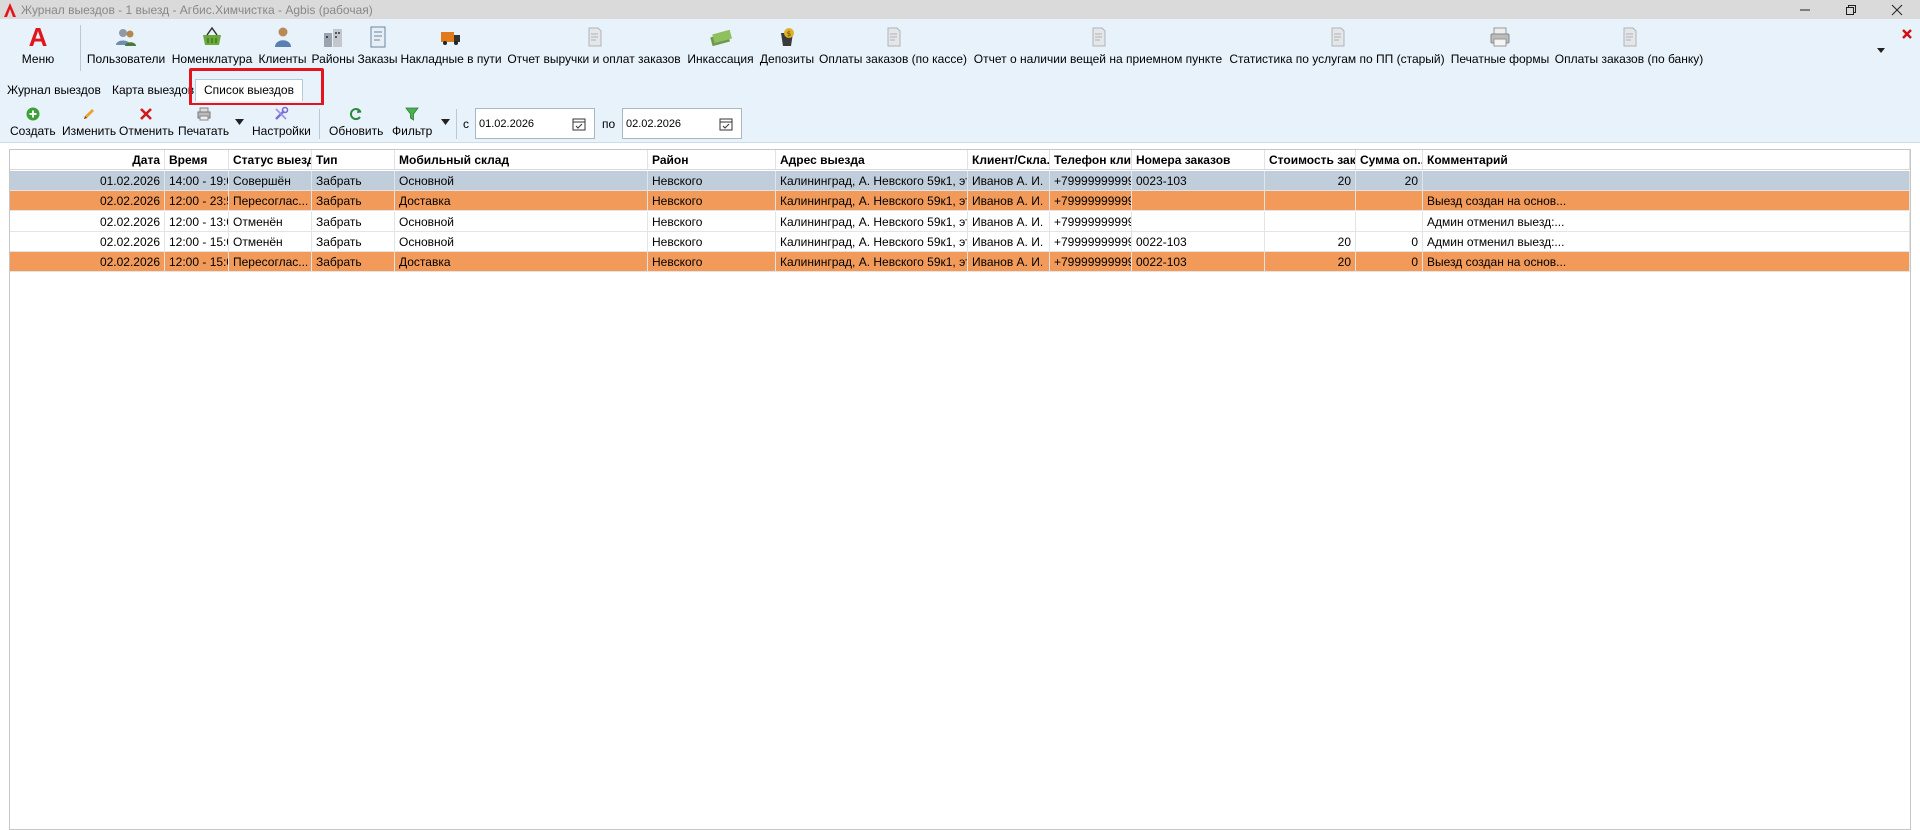  What do you see at coordinates (239, 122) in the screenshot?
I see `print-dropdown-icon` at bounding box center [239, 122].